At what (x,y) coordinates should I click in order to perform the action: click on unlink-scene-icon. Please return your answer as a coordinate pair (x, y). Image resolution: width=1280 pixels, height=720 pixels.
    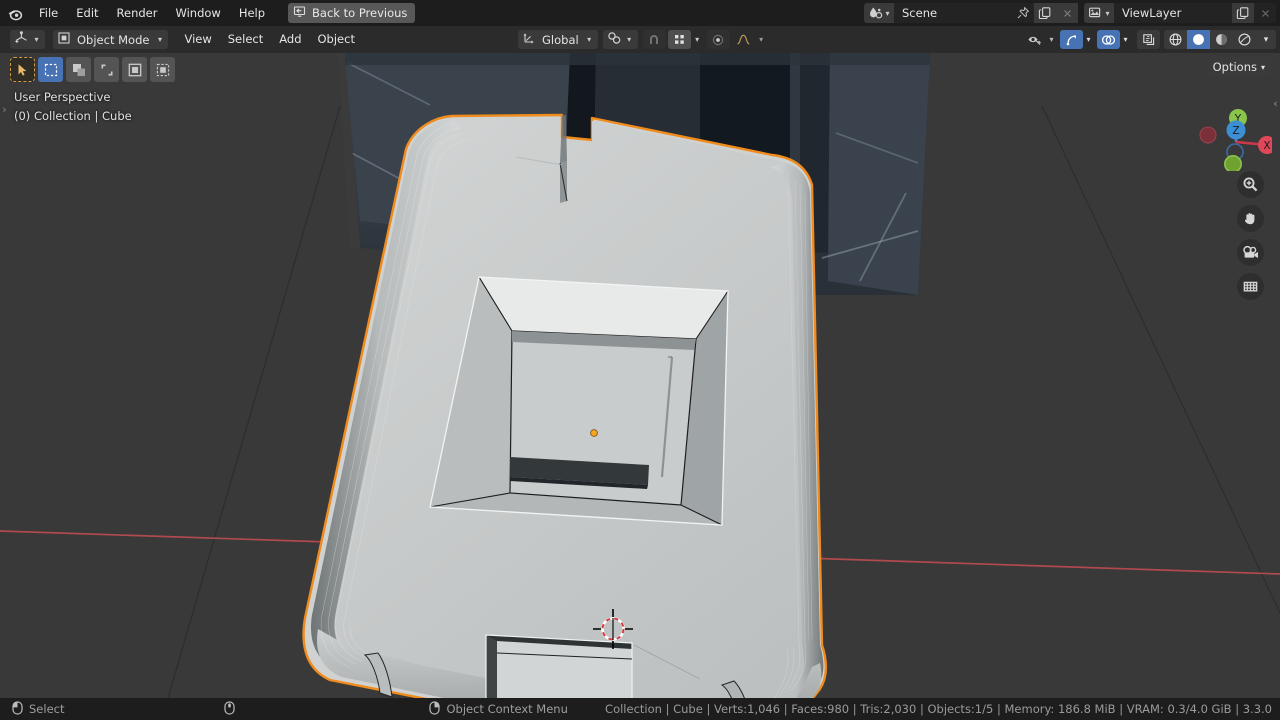
    Looking at the image, I should click on (1067, 13).